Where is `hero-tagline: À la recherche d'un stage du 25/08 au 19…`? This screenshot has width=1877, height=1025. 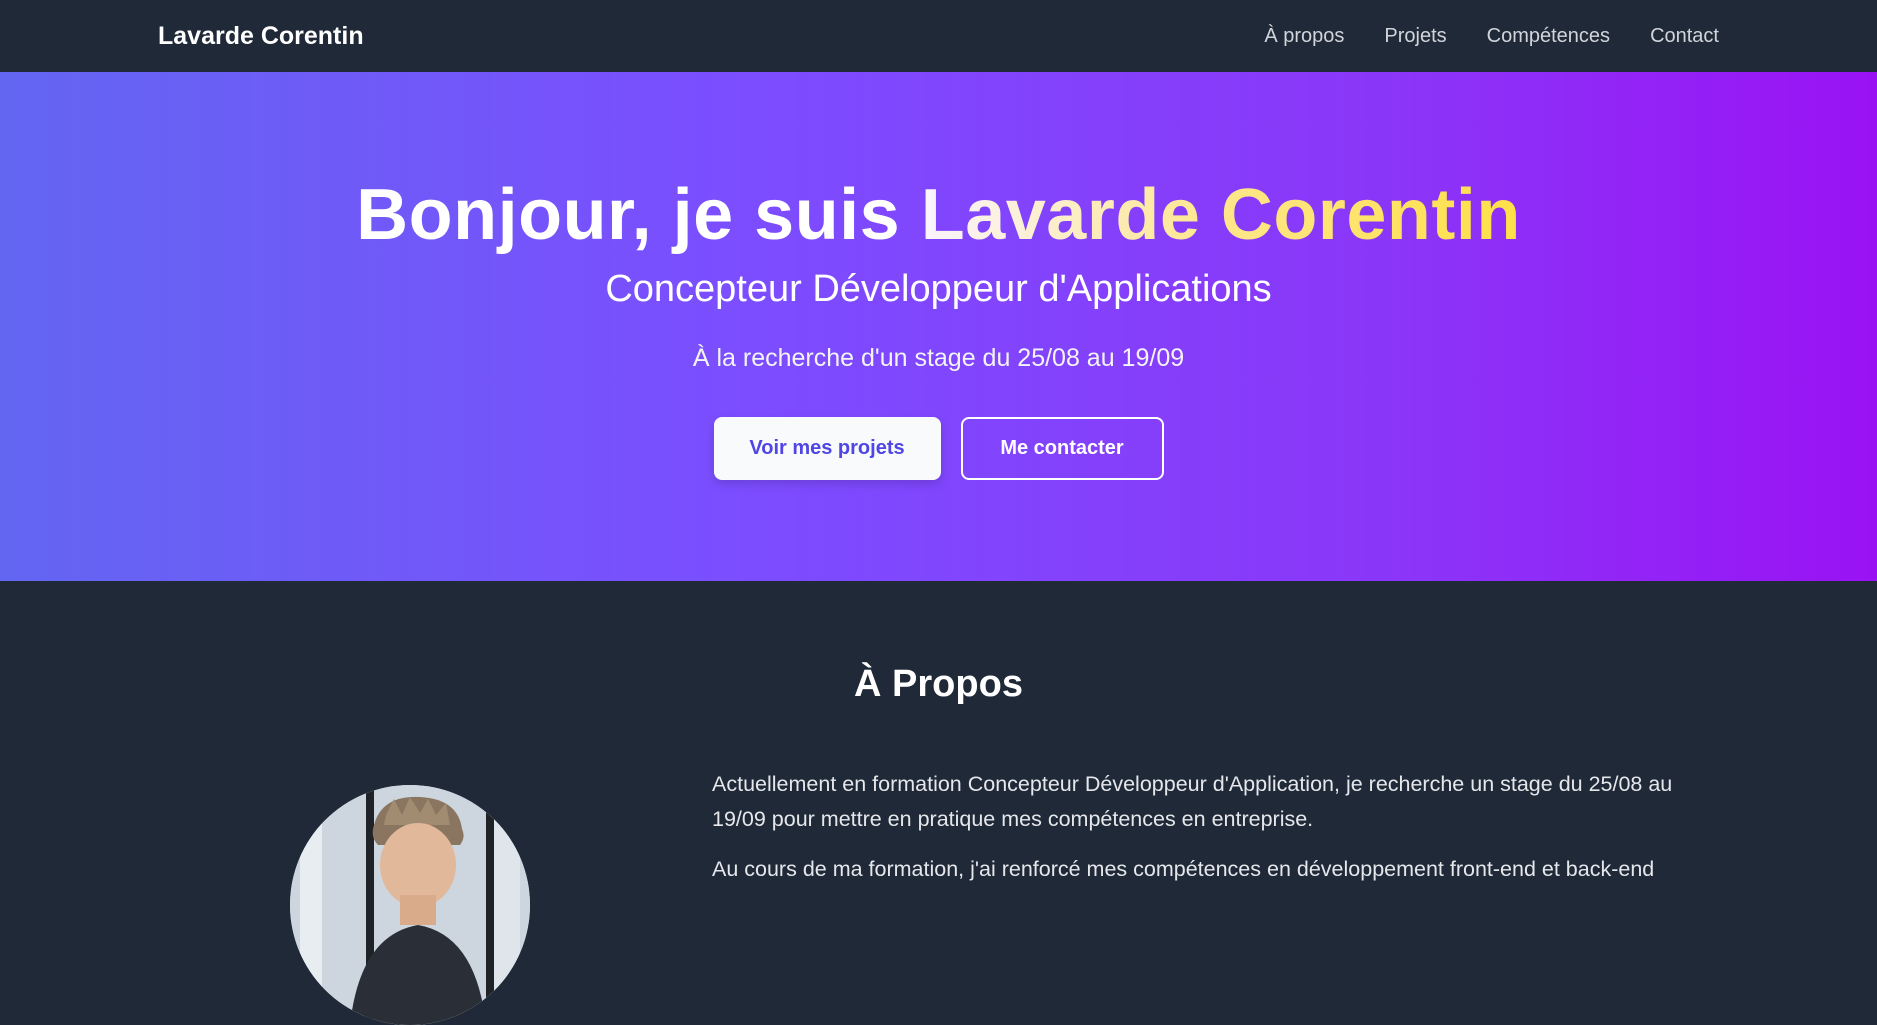
hero-tagline: À la recherche d'un stage du 25/08 au 19… is located at coordinates (938, 358).